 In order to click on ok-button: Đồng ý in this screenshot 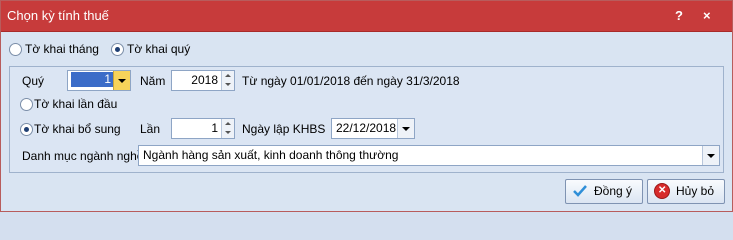, I will do `click(604, 191)`.